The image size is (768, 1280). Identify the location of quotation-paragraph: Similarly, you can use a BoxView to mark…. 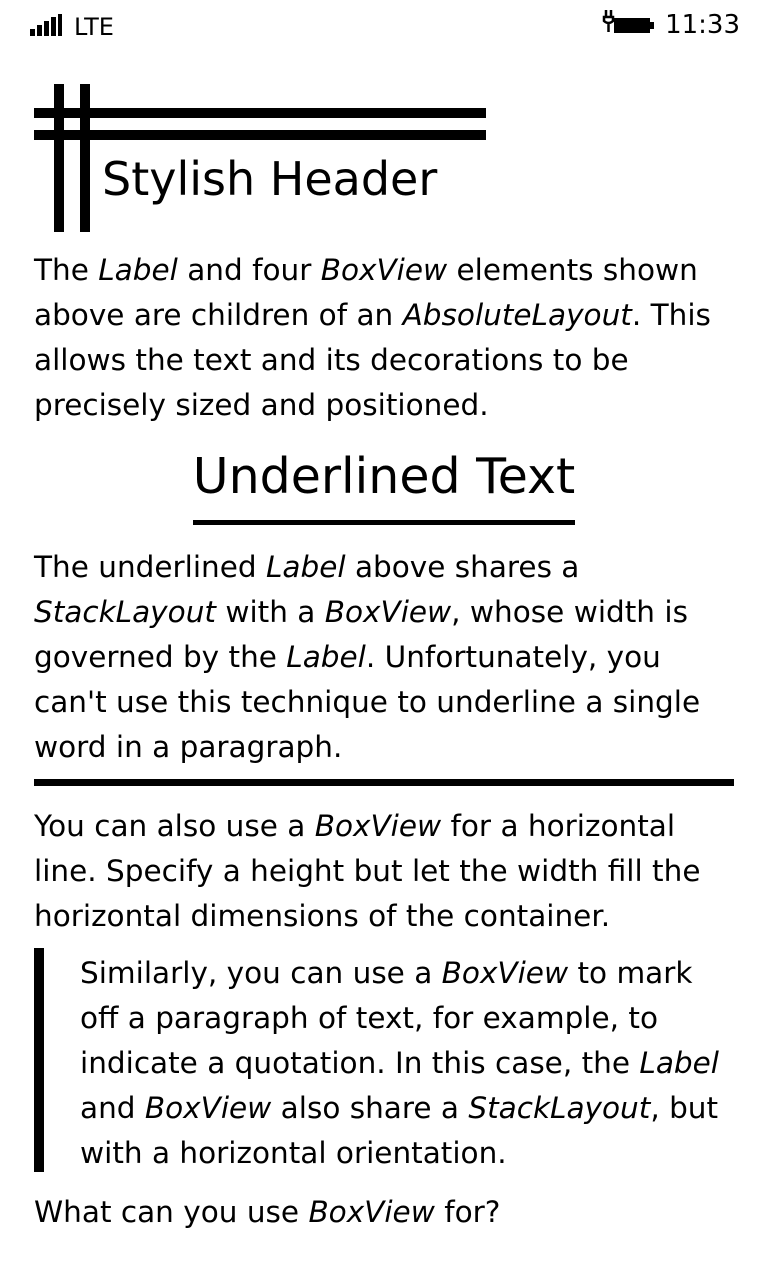
(399, 1063).